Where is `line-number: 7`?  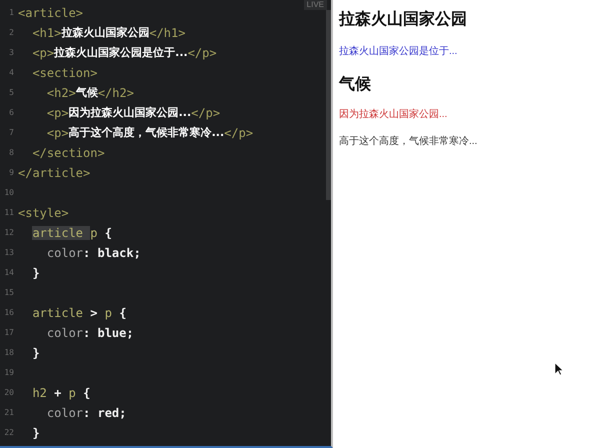
line-number: 7 is located at coordinates (11, 133).